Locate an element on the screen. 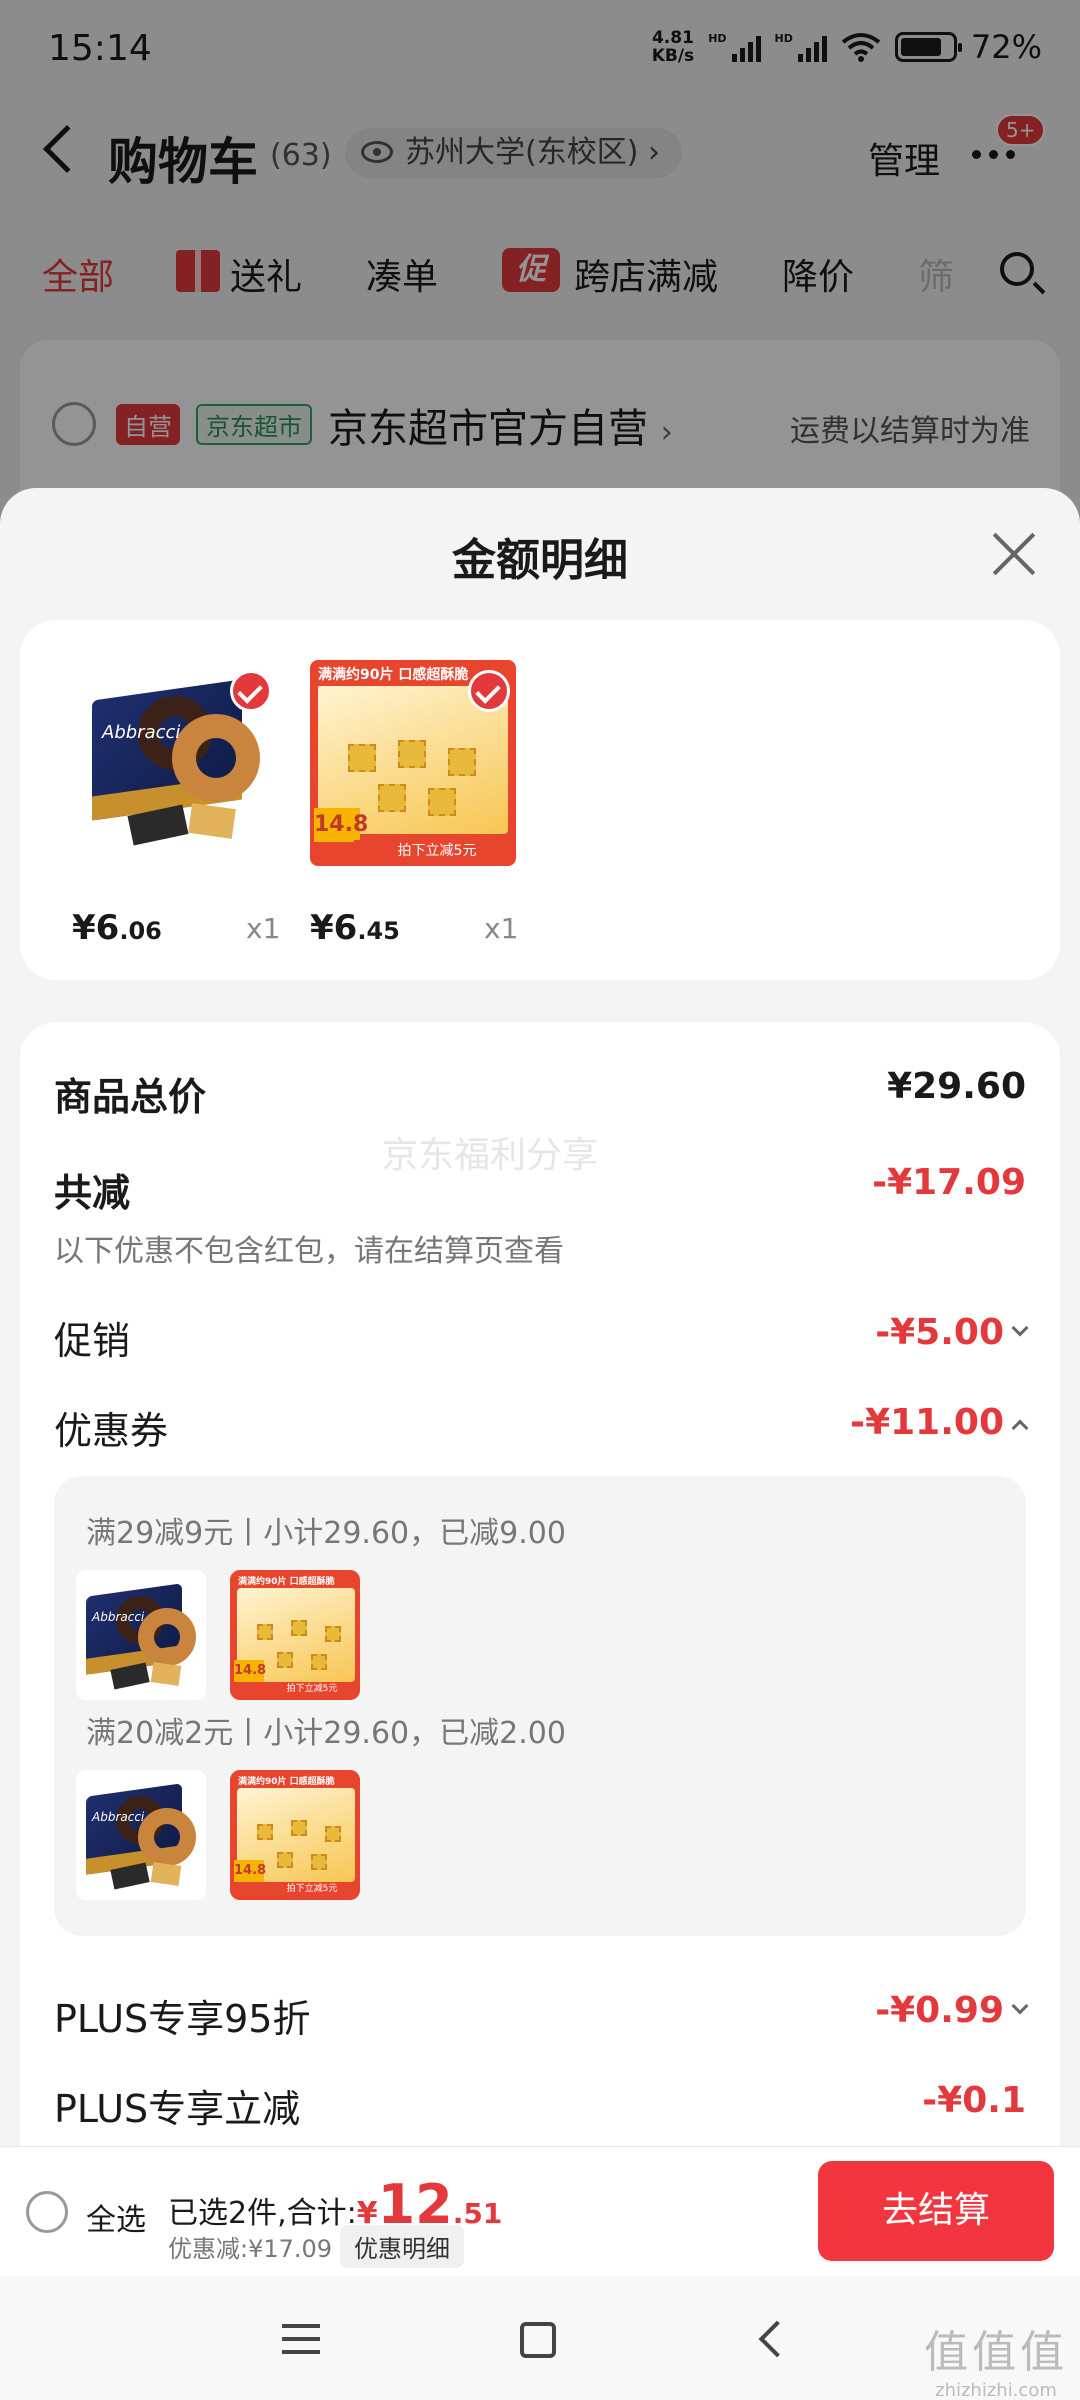  promo-value: -¥5.00 is located at coordinates (939, 1332).